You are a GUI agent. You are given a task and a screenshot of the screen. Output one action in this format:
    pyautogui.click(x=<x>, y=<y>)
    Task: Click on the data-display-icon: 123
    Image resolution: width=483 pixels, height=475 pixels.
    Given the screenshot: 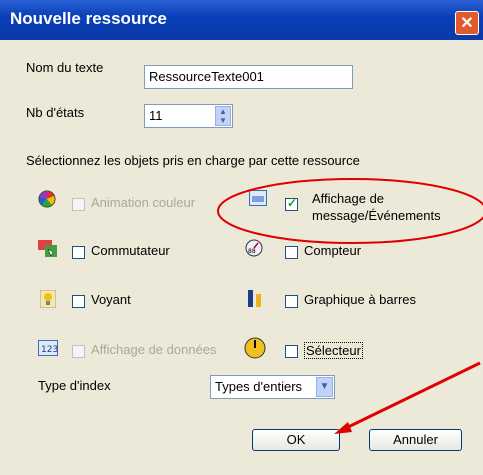 What is the action you would take?
    pyautogui.click(x=48, y=349)
    